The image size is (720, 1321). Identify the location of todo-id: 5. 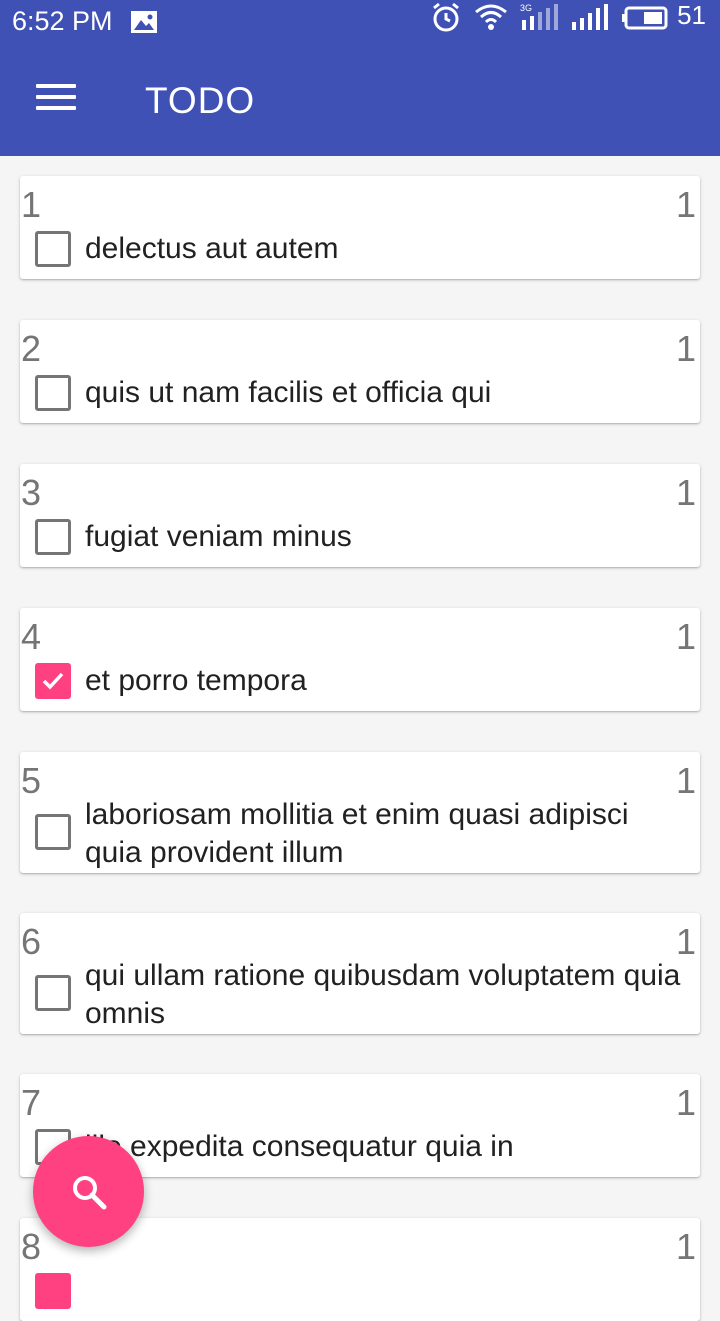
(31, 780).